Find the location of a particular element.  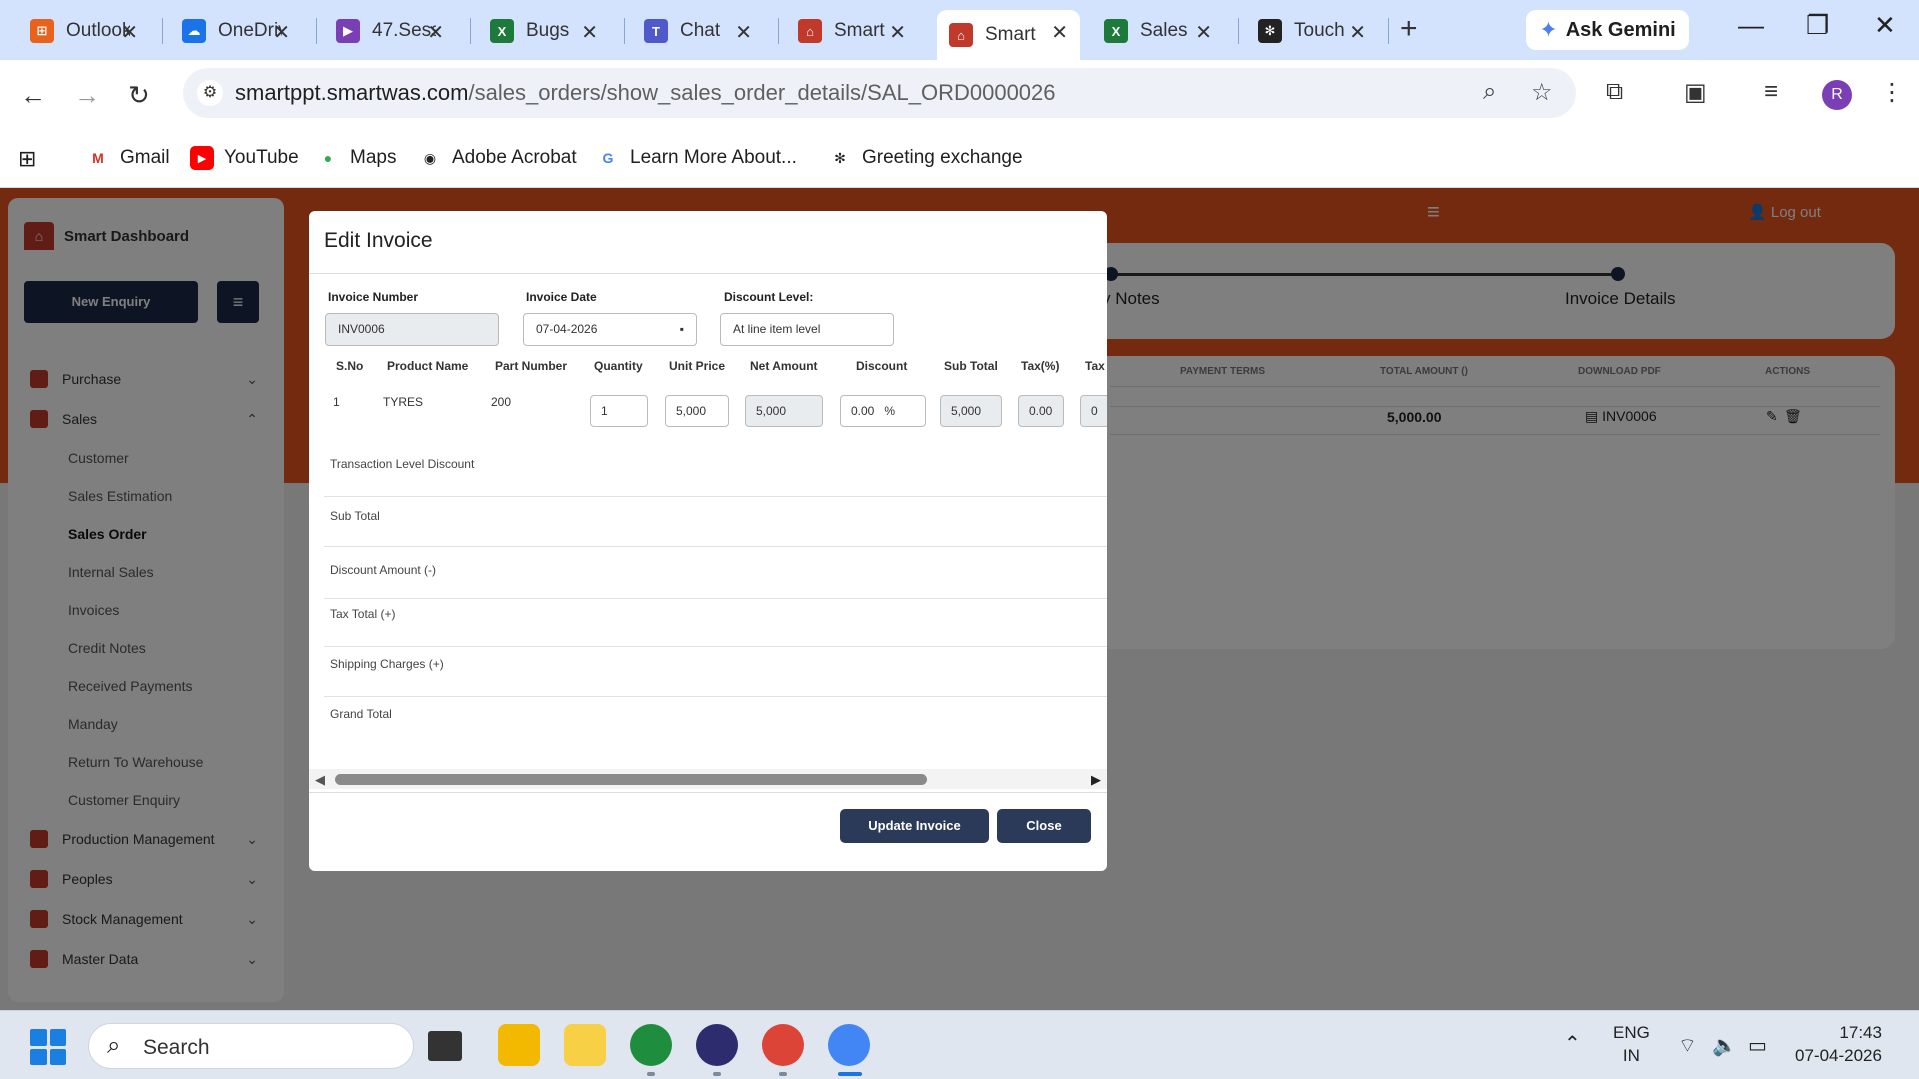

invoice-date-label: Invoice Date is located at coordinates (561, 297).